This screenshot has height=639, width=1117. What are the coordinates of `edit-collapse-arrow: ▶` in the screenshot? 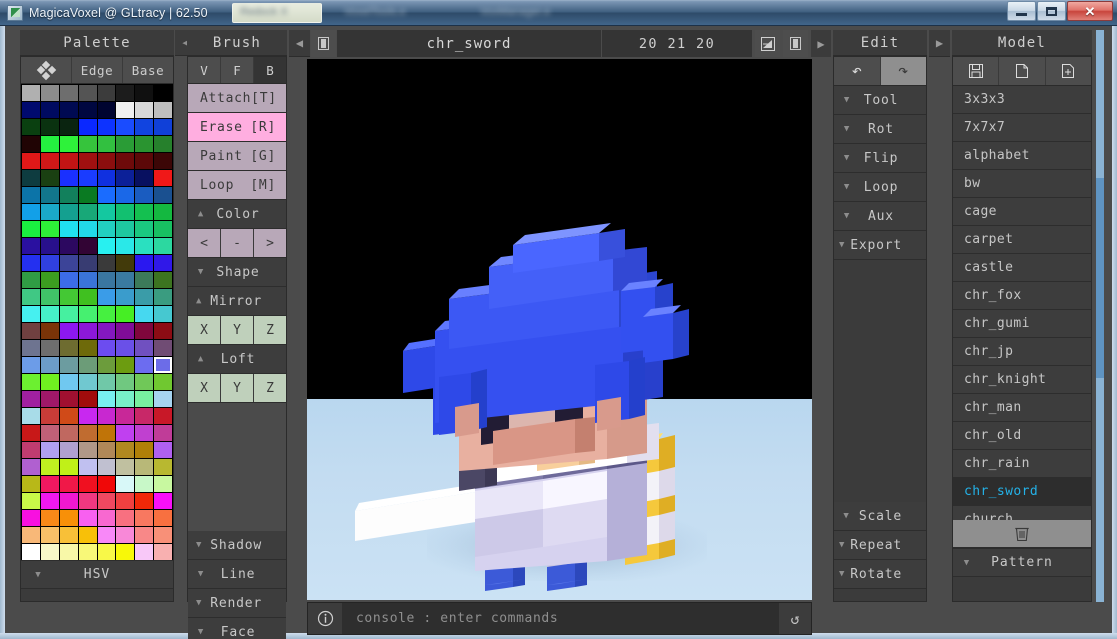 It's located at (939, 43).